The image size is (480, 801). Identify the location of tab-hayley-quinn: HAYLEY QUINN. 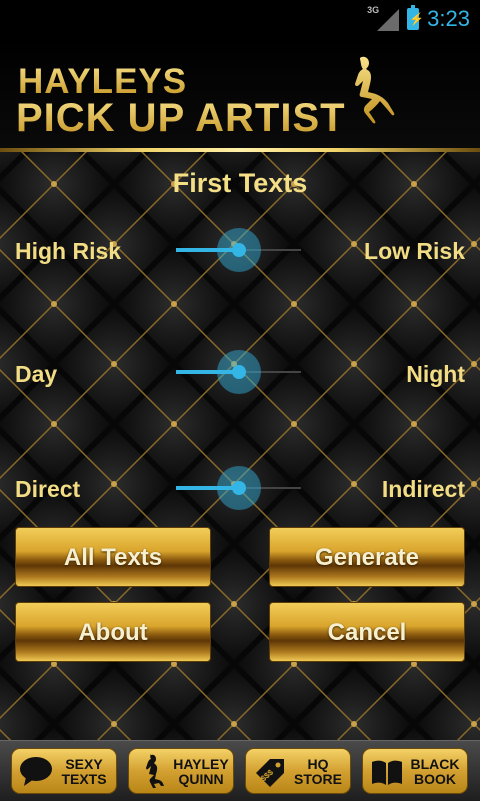
(181, 771).